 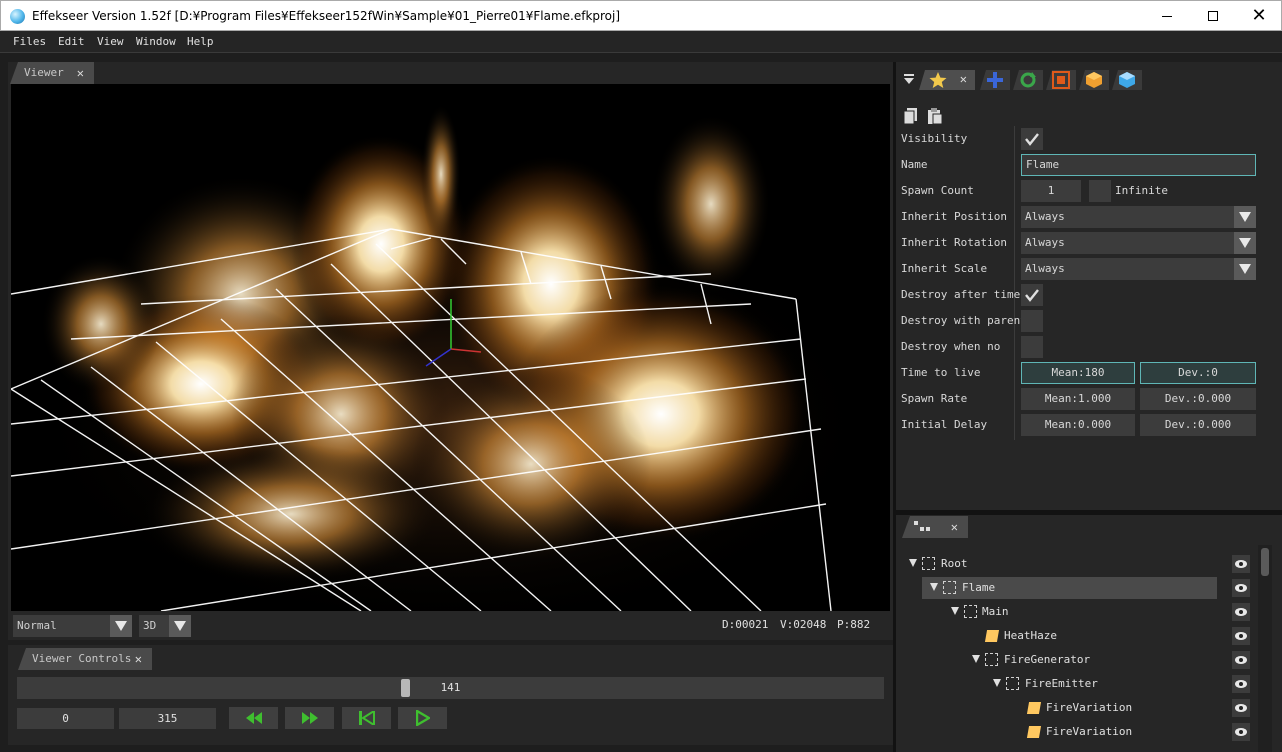 I want to click on box-blue-icon, so click(x=1127, y=80).